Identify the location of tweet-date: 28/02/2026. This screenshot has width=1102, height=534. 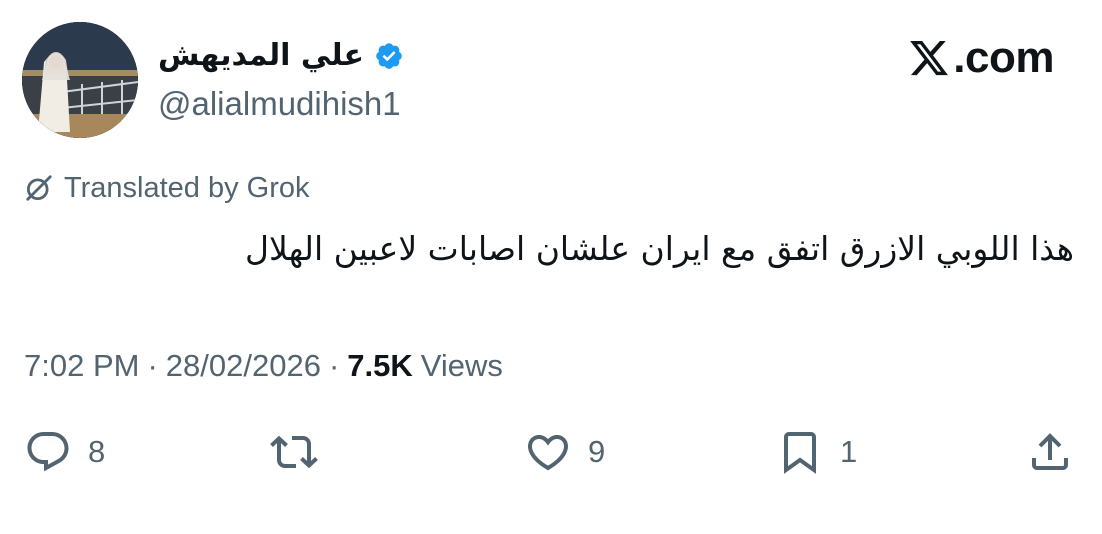
(243, 366).